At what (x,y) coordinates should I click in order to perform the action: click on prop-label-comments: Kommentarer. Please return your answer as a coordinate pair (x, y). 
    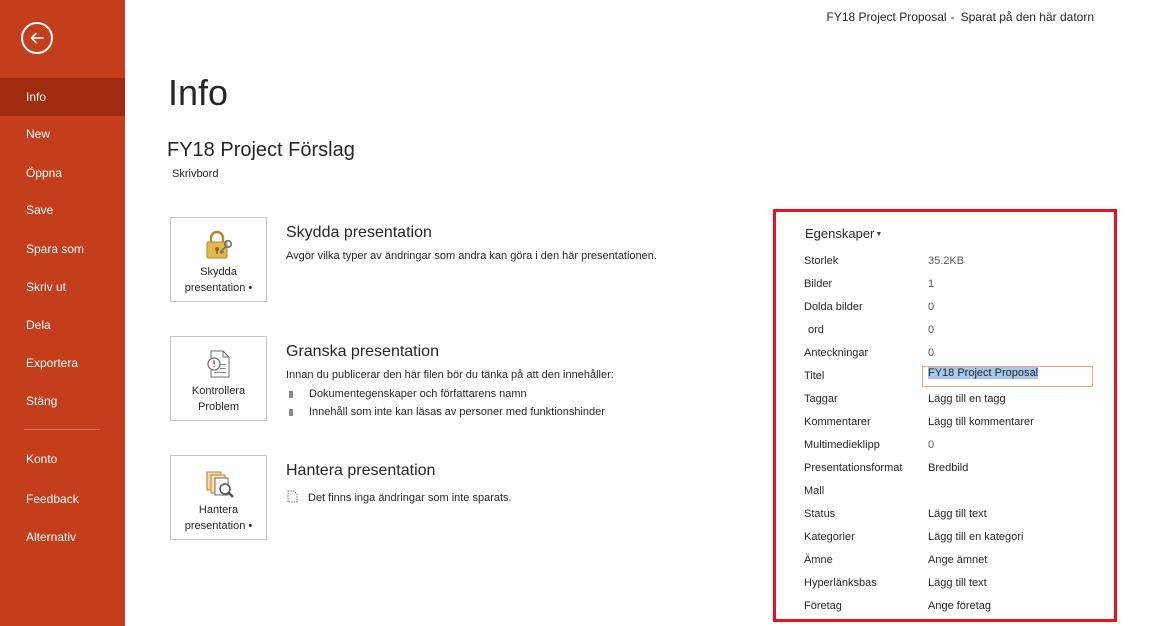
    Looking at the image, I should click on (837, 422).